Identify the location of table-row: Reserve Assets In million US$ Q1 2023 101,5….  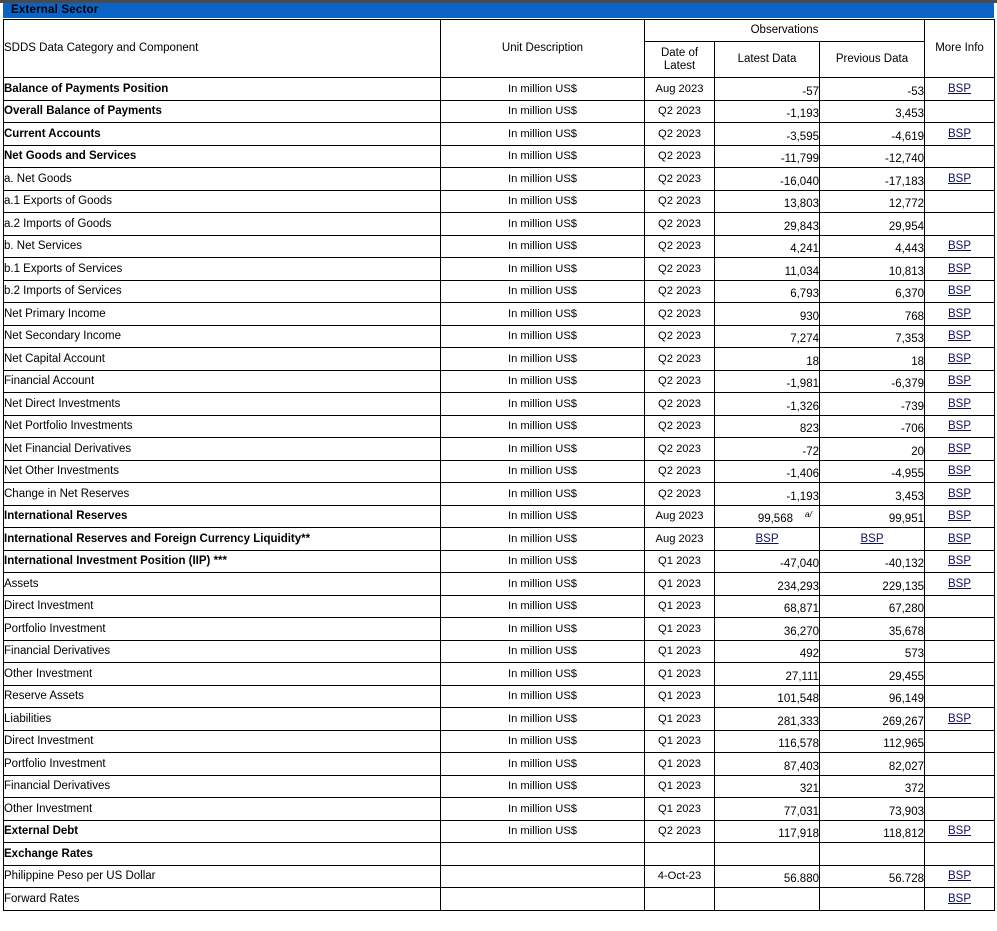
(499, 696).